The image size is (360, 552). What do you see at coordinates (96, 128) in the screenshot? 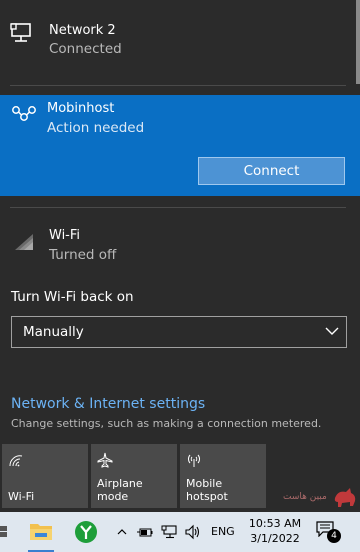
I see `network-status: Action needed` at bounding box center [96, 128].